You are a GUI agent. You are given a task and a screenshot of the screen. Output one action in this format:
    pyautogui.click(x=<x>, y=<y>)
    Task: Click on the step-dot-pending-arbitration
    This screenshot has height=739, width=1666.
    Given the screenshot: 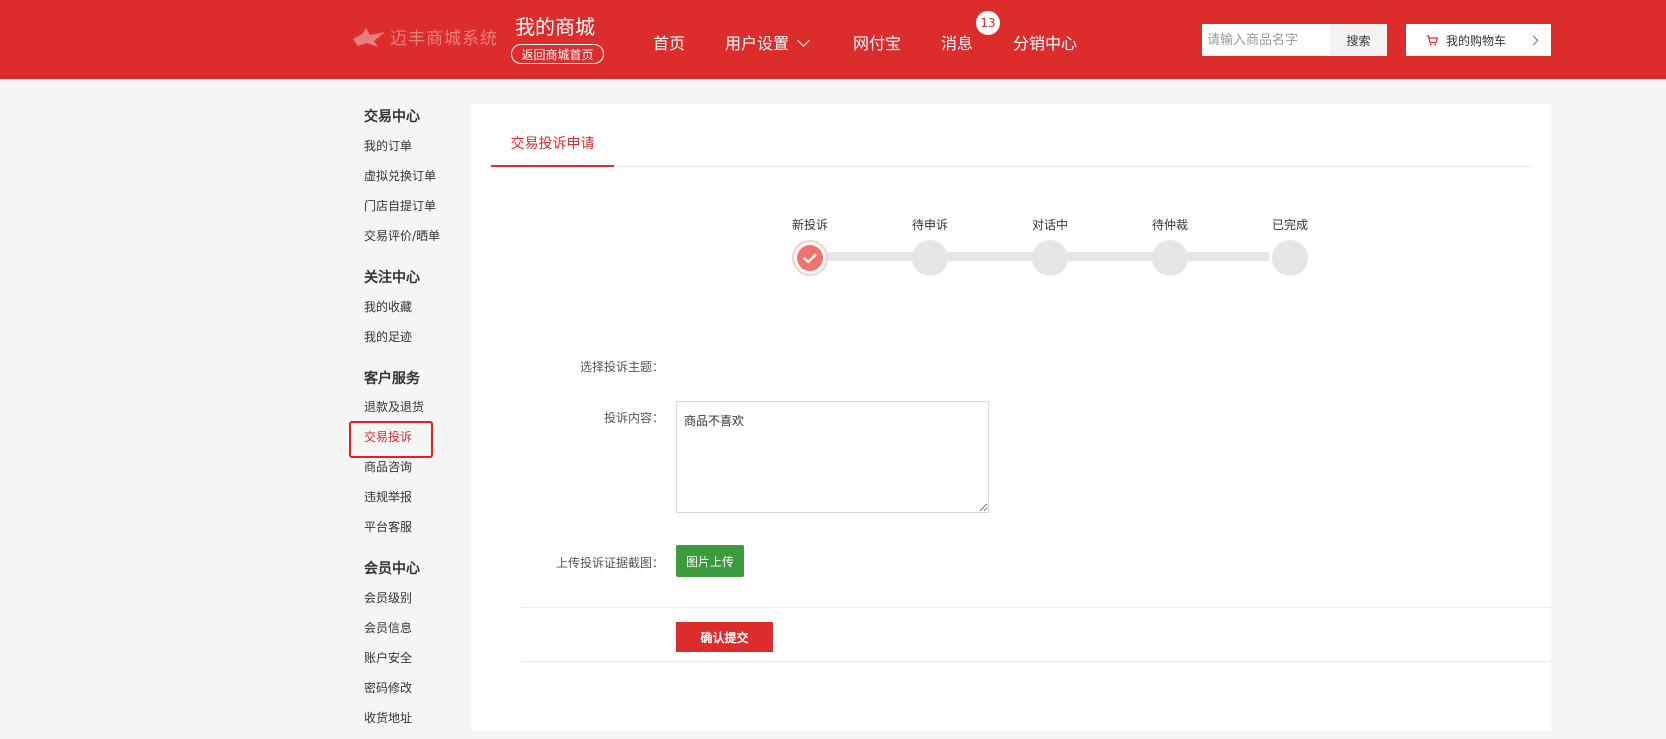 What is the action you would take?
    pyautogui.click(x=1170, y=258)
    